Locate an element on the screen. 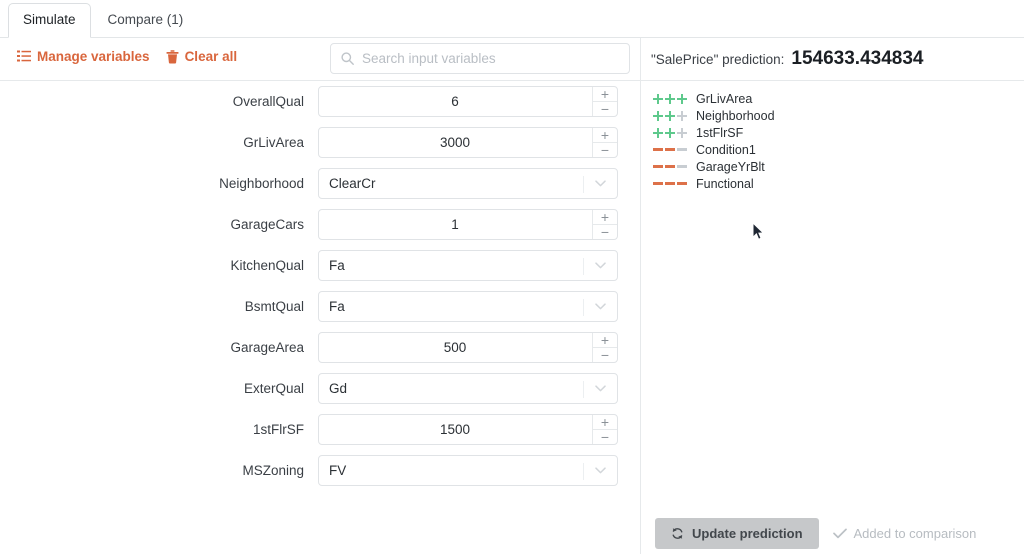 The height and width of the screenshot is (554, 1024). feature-name: GarageYrBlt is located at coordinates (730, 166).